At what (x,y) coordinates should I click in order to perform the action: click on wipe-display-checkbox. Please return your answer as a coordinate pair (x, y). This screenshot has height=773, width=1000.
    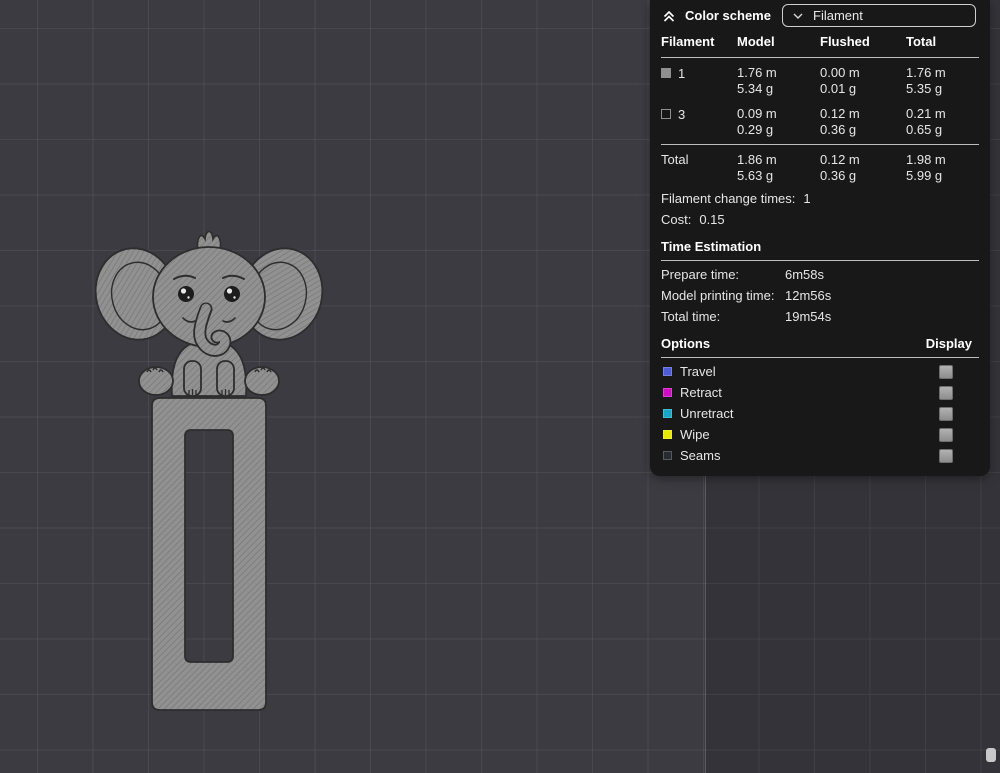
    Looking at the image, I should click on (946, 434).